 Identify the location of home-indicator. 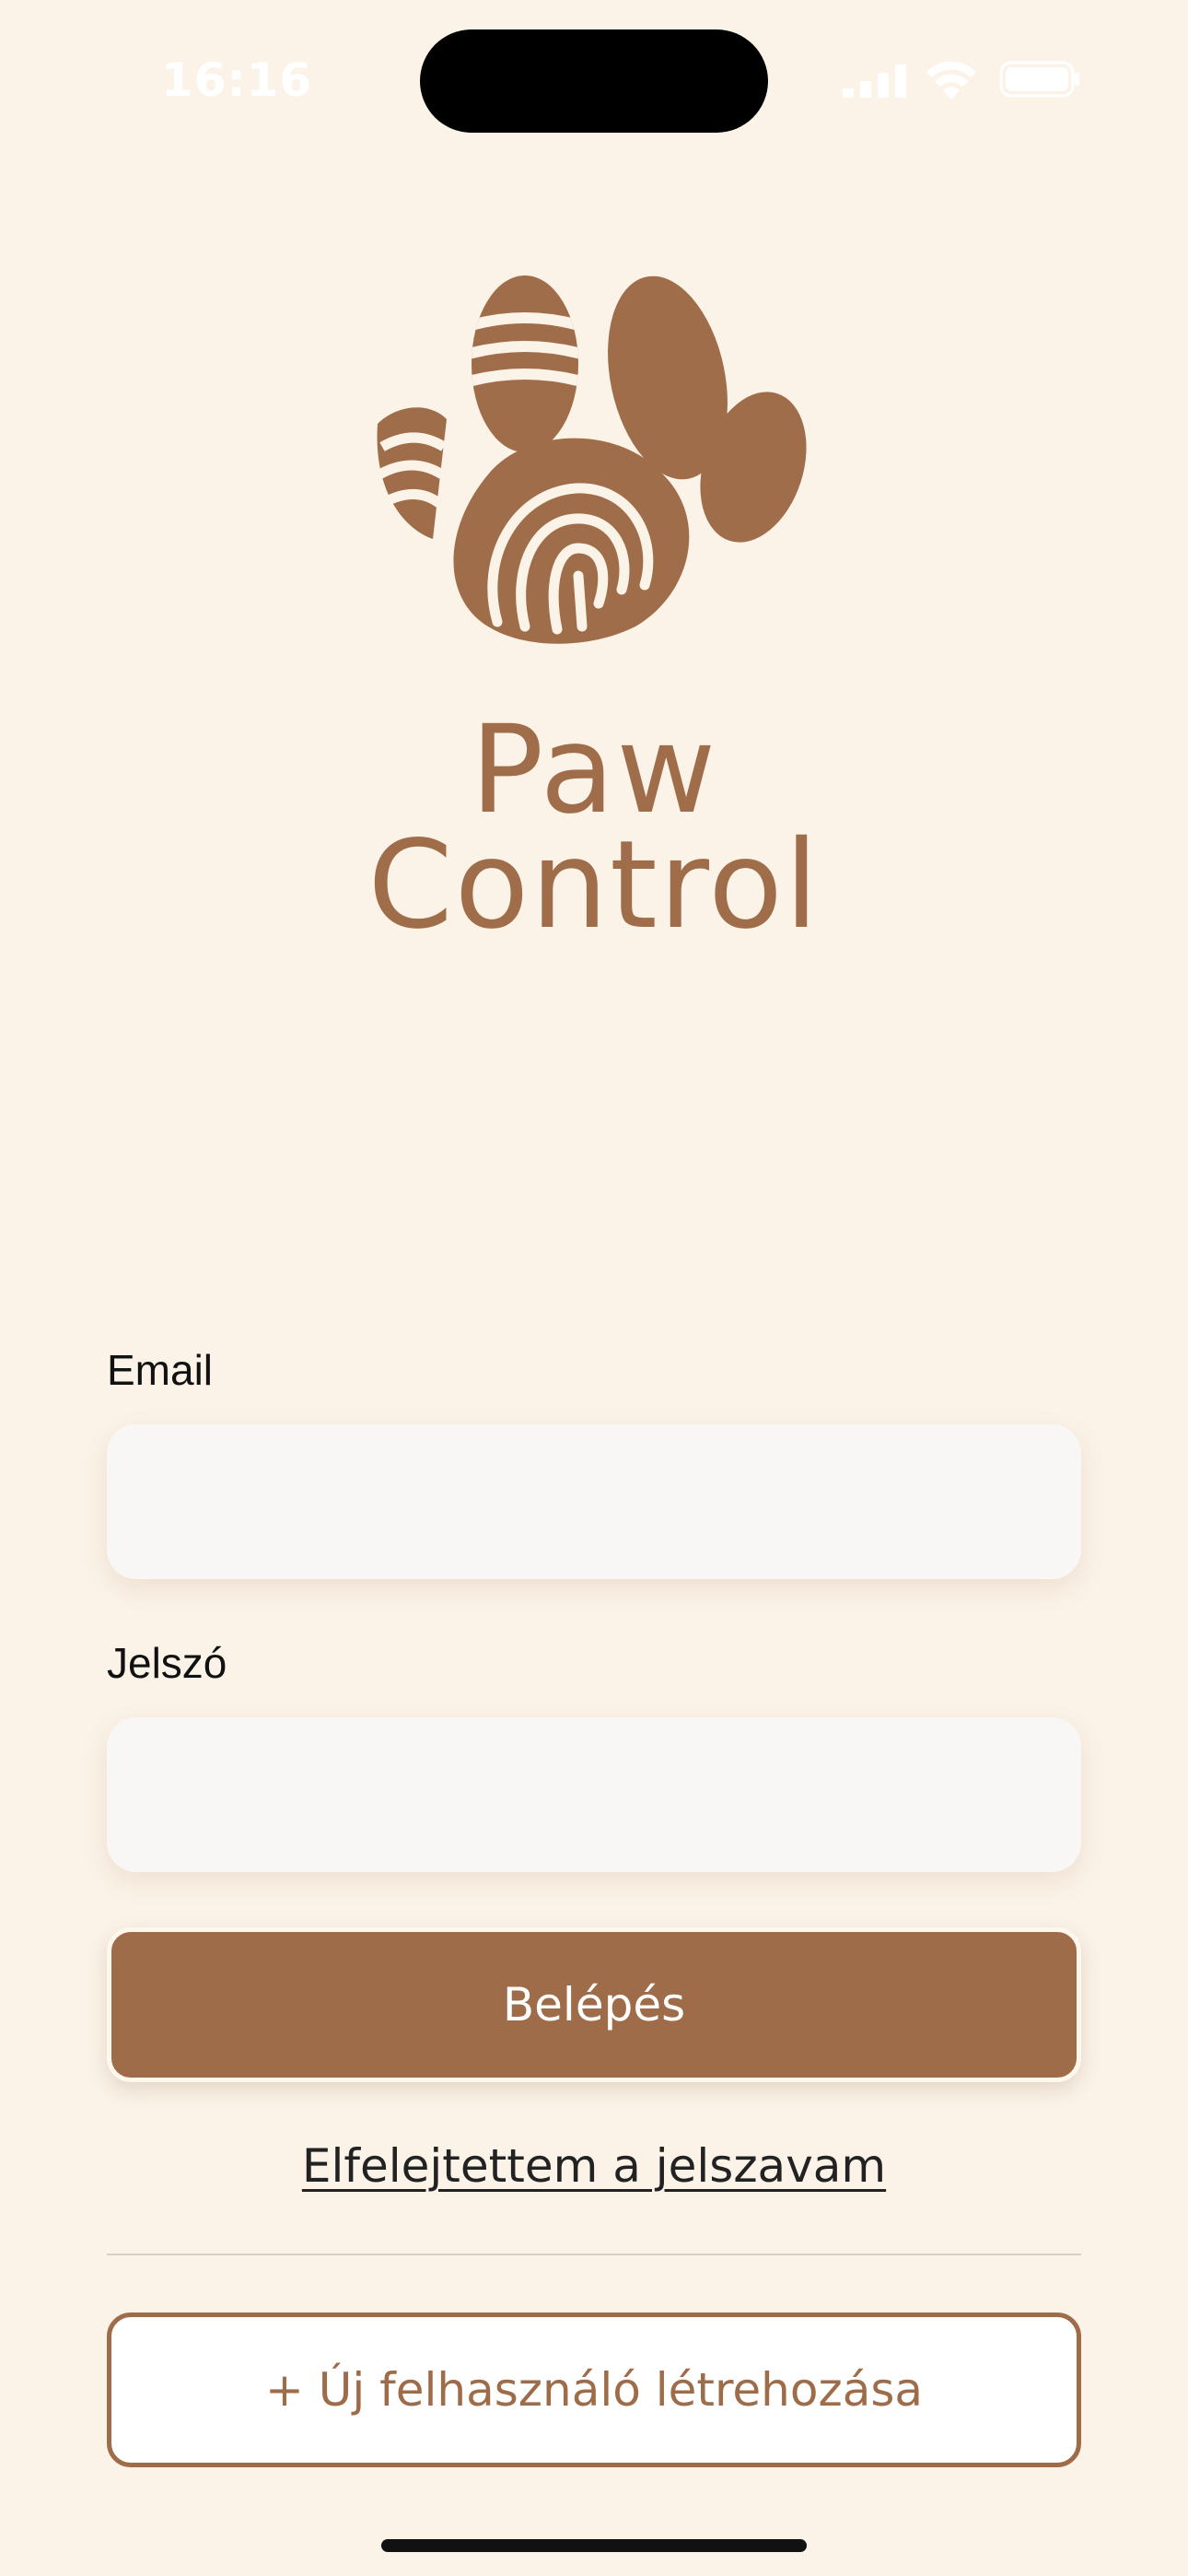
(594, 2545).